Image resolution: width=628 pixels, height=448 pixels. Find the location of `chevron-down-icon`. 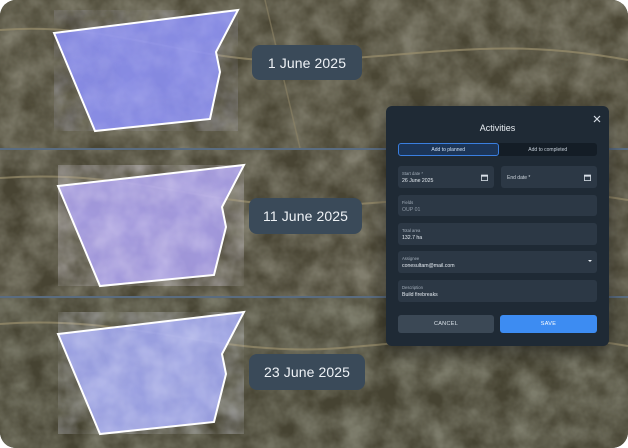

chevron-down-icon is located at coordinates (590, 261).